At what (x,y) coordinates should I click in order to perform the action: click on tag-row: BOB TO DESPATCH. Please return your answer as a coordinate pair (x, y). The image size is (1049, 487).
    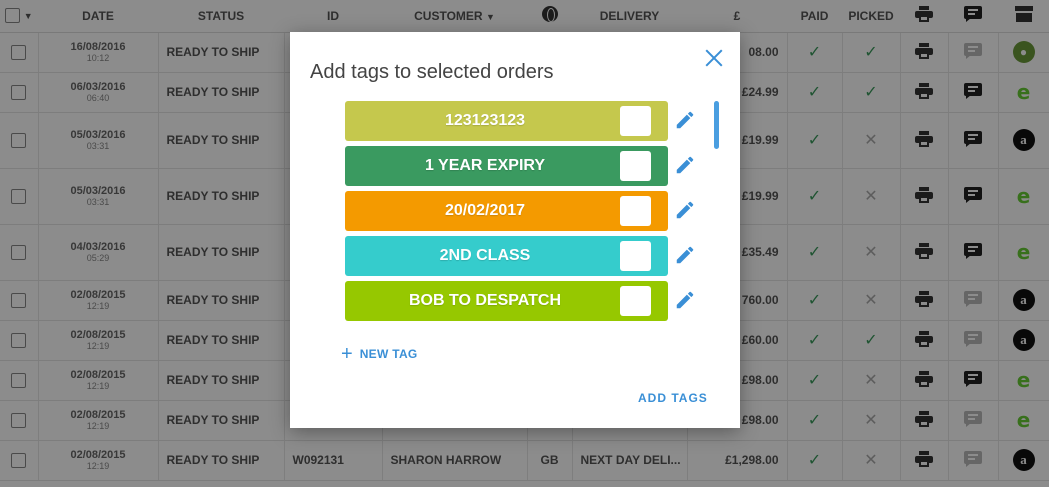
    Looking at the image, I should click on (525, 303).